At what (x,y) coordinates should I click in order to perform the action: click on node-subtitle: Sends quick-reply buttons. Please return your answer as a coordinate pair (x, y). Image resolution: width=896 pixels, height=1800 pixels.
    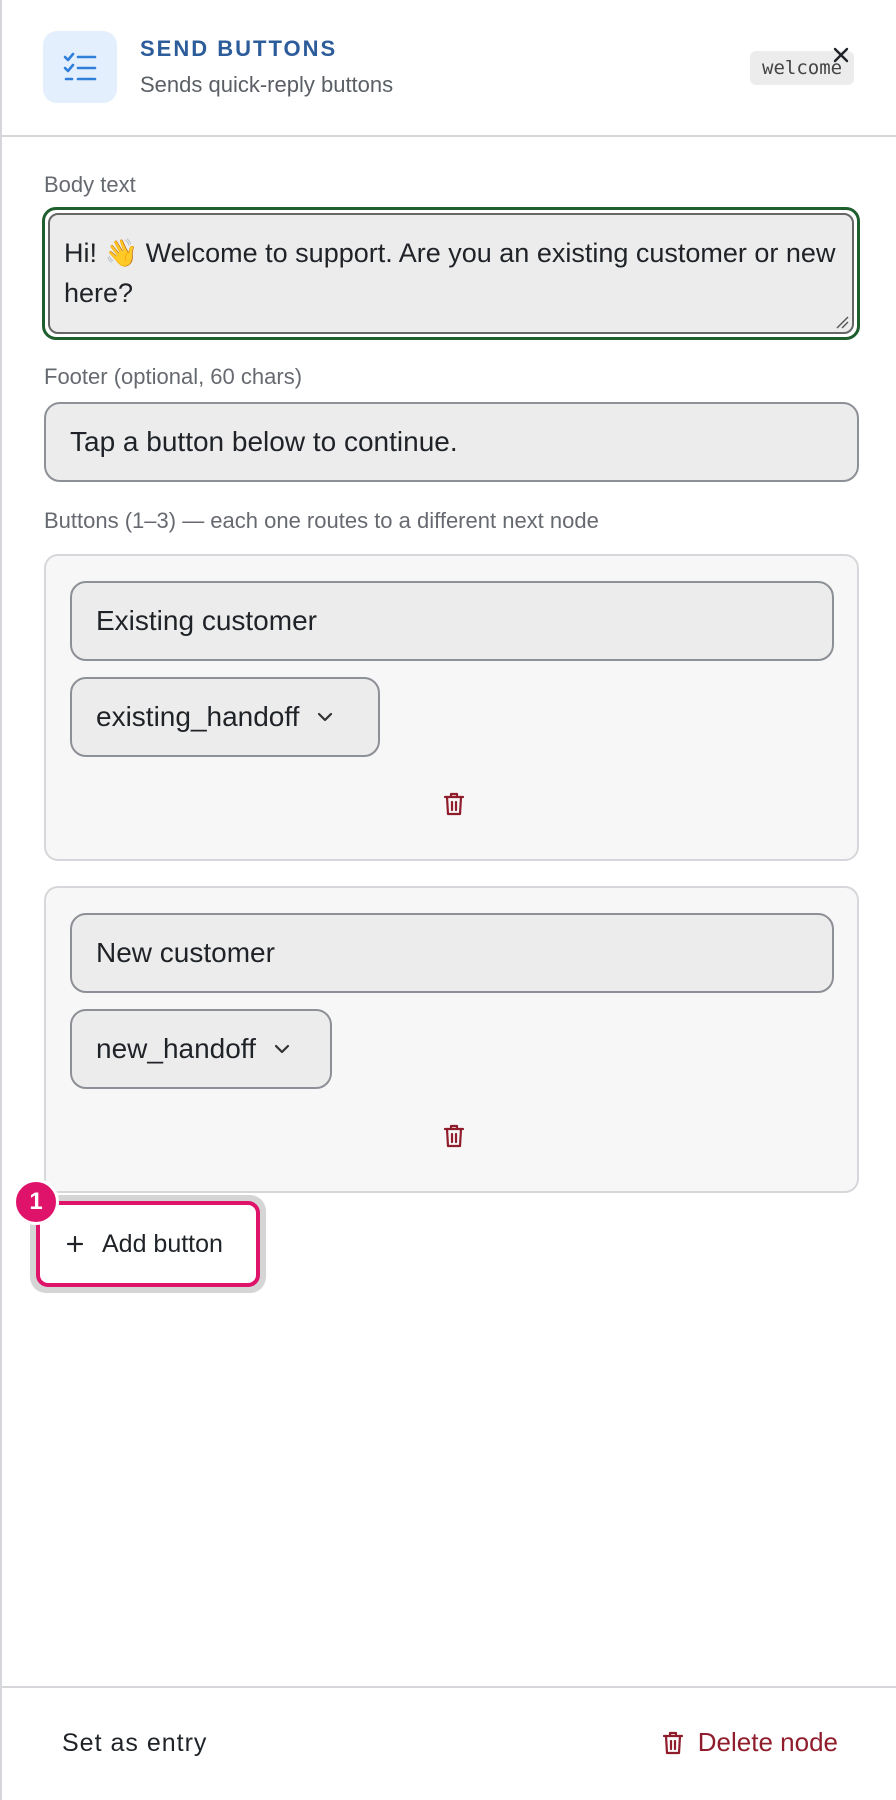
    Looking at the image, I should click on (267, 84).